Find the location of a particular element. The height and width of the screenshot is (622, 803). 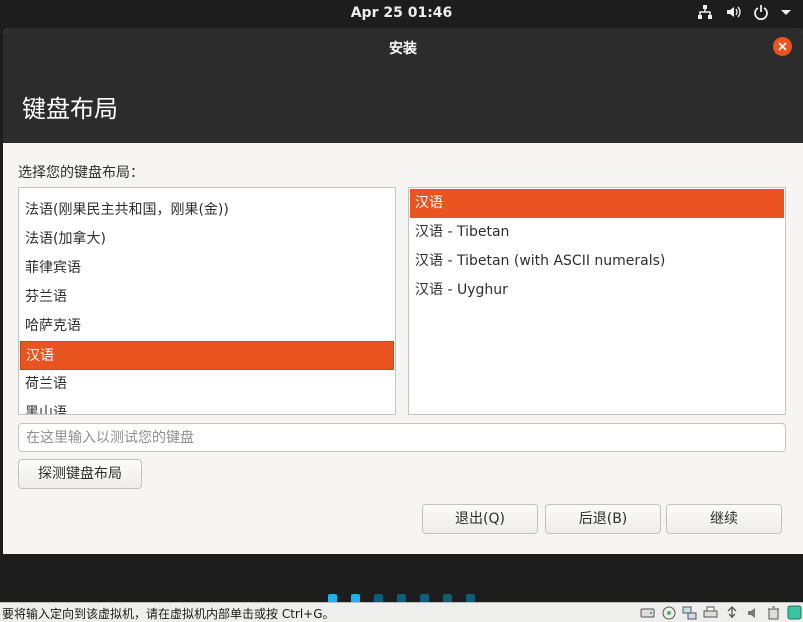

continue-button: 继续 is located at coordinates (724, 519).